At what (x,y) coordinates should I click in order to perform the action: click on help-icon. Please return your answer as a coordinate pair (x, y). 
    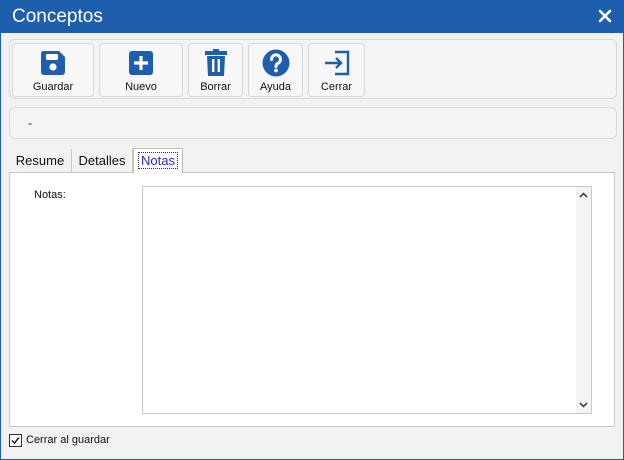
    Looking at the image, I should click on (275, 63).